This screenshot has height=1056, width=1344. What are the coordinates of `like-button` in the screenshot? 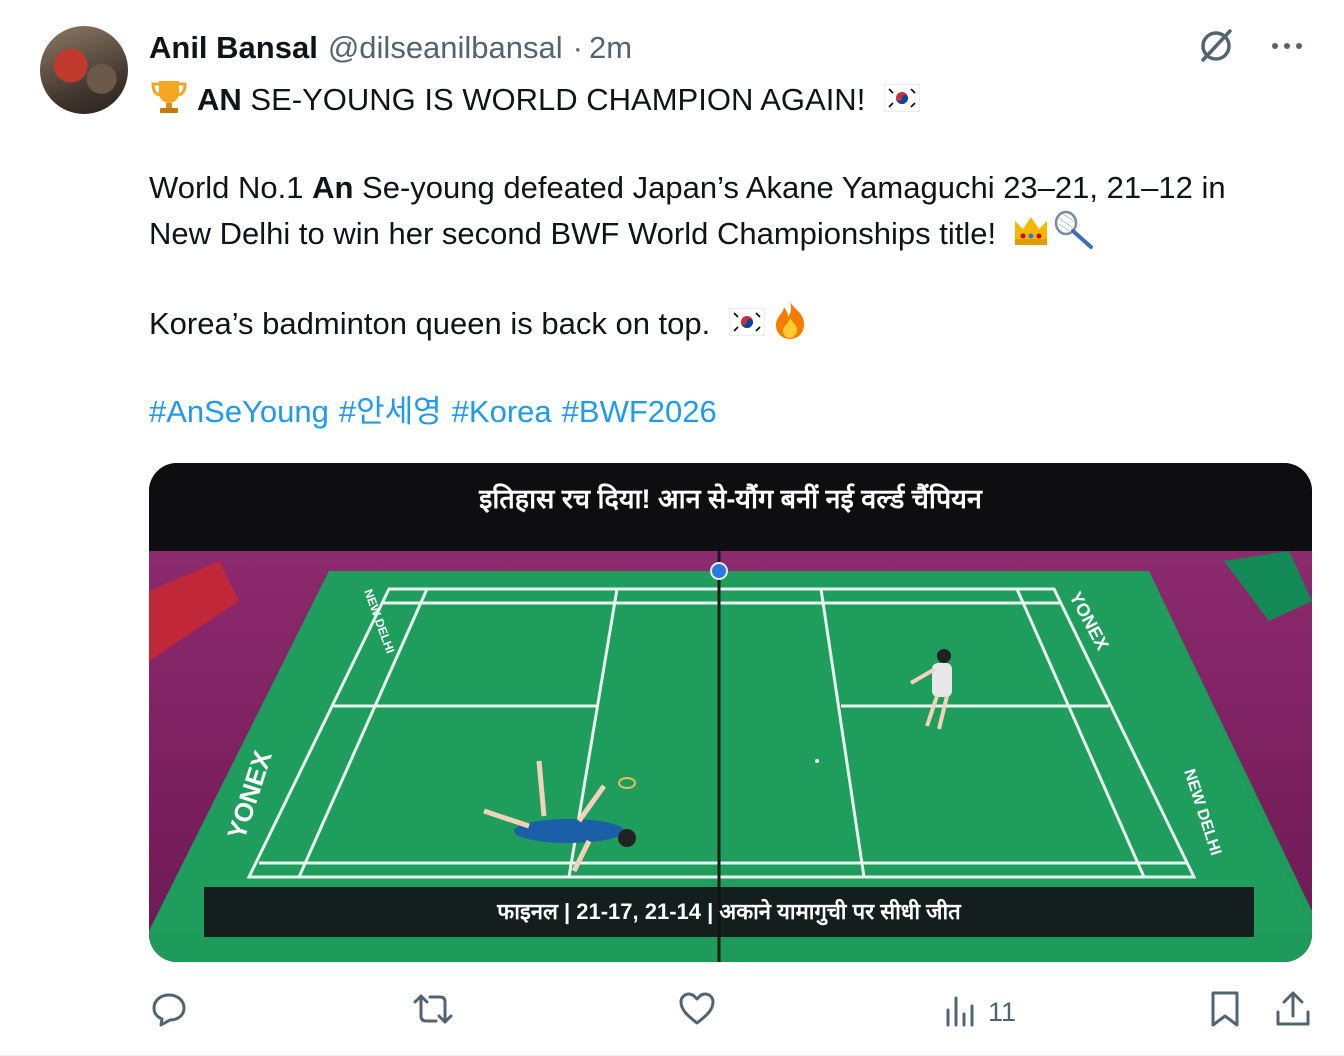 It's located at (697, 1012).